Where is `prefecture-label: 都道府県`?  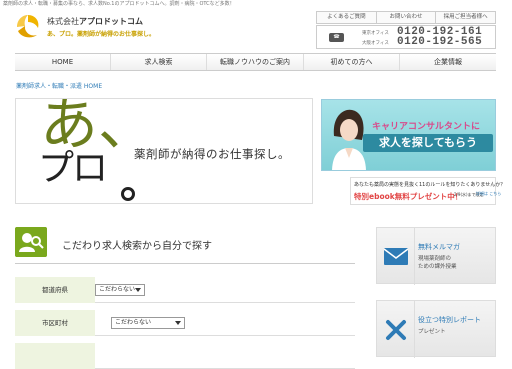 prefecture-label: 都道府県 is located at coordinates (55, 290).